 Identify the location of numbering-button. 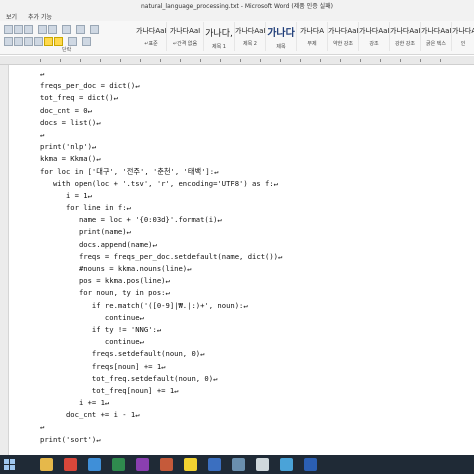
(18, 29).